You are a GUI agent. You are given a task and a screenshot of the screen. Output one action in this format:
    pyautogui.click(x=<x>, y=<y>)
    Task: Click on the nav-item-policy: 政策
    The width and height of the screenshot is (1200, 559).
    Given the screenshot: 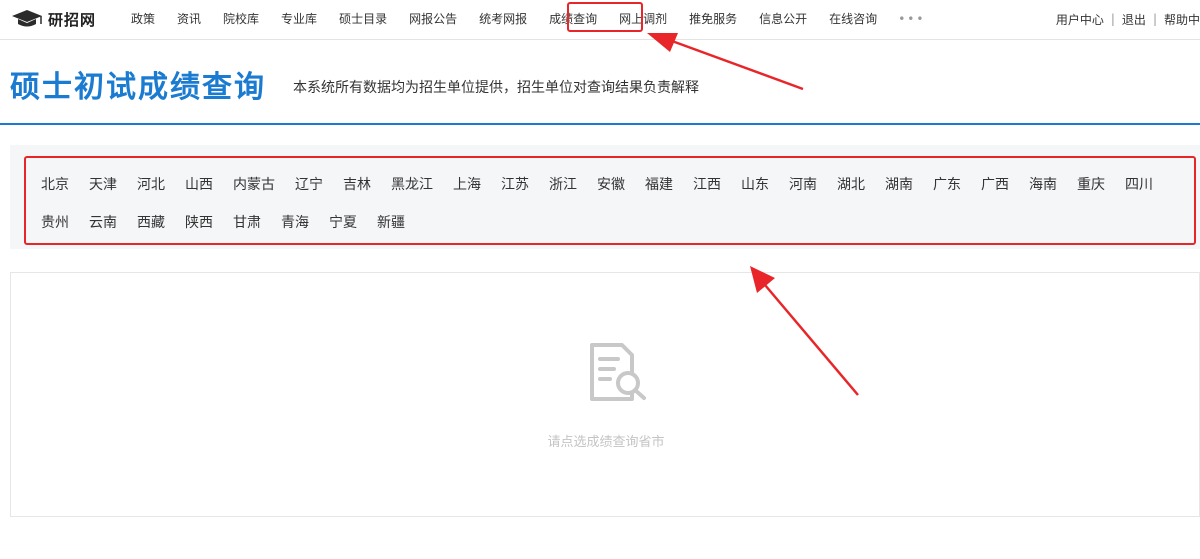 What is the action you would take?
    pyautogui.click(x=143, y=19)
    